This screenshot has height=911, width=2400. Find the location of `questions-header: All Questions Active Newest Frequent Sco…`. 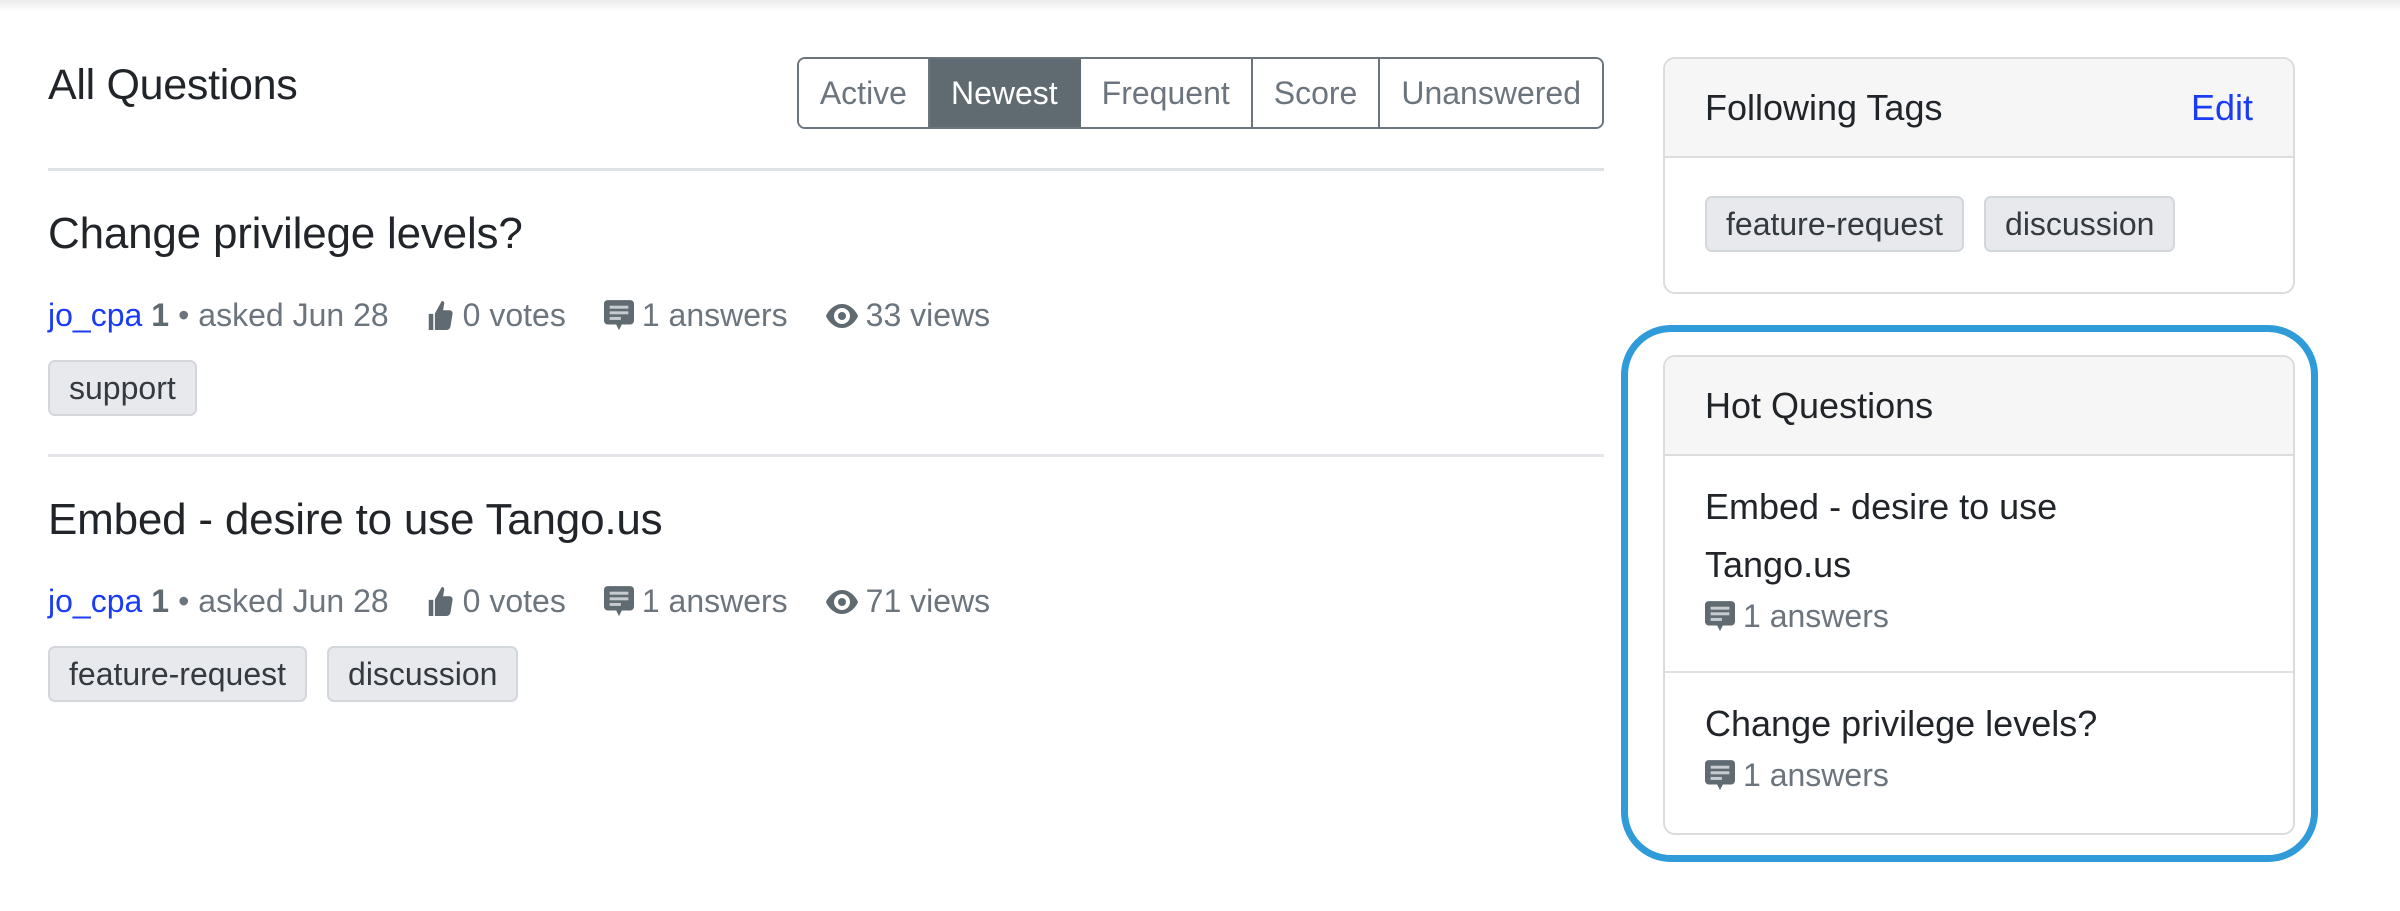

questions-header: All Questions Active Newest Frequent Sco… is located at coordinates (826, 114).